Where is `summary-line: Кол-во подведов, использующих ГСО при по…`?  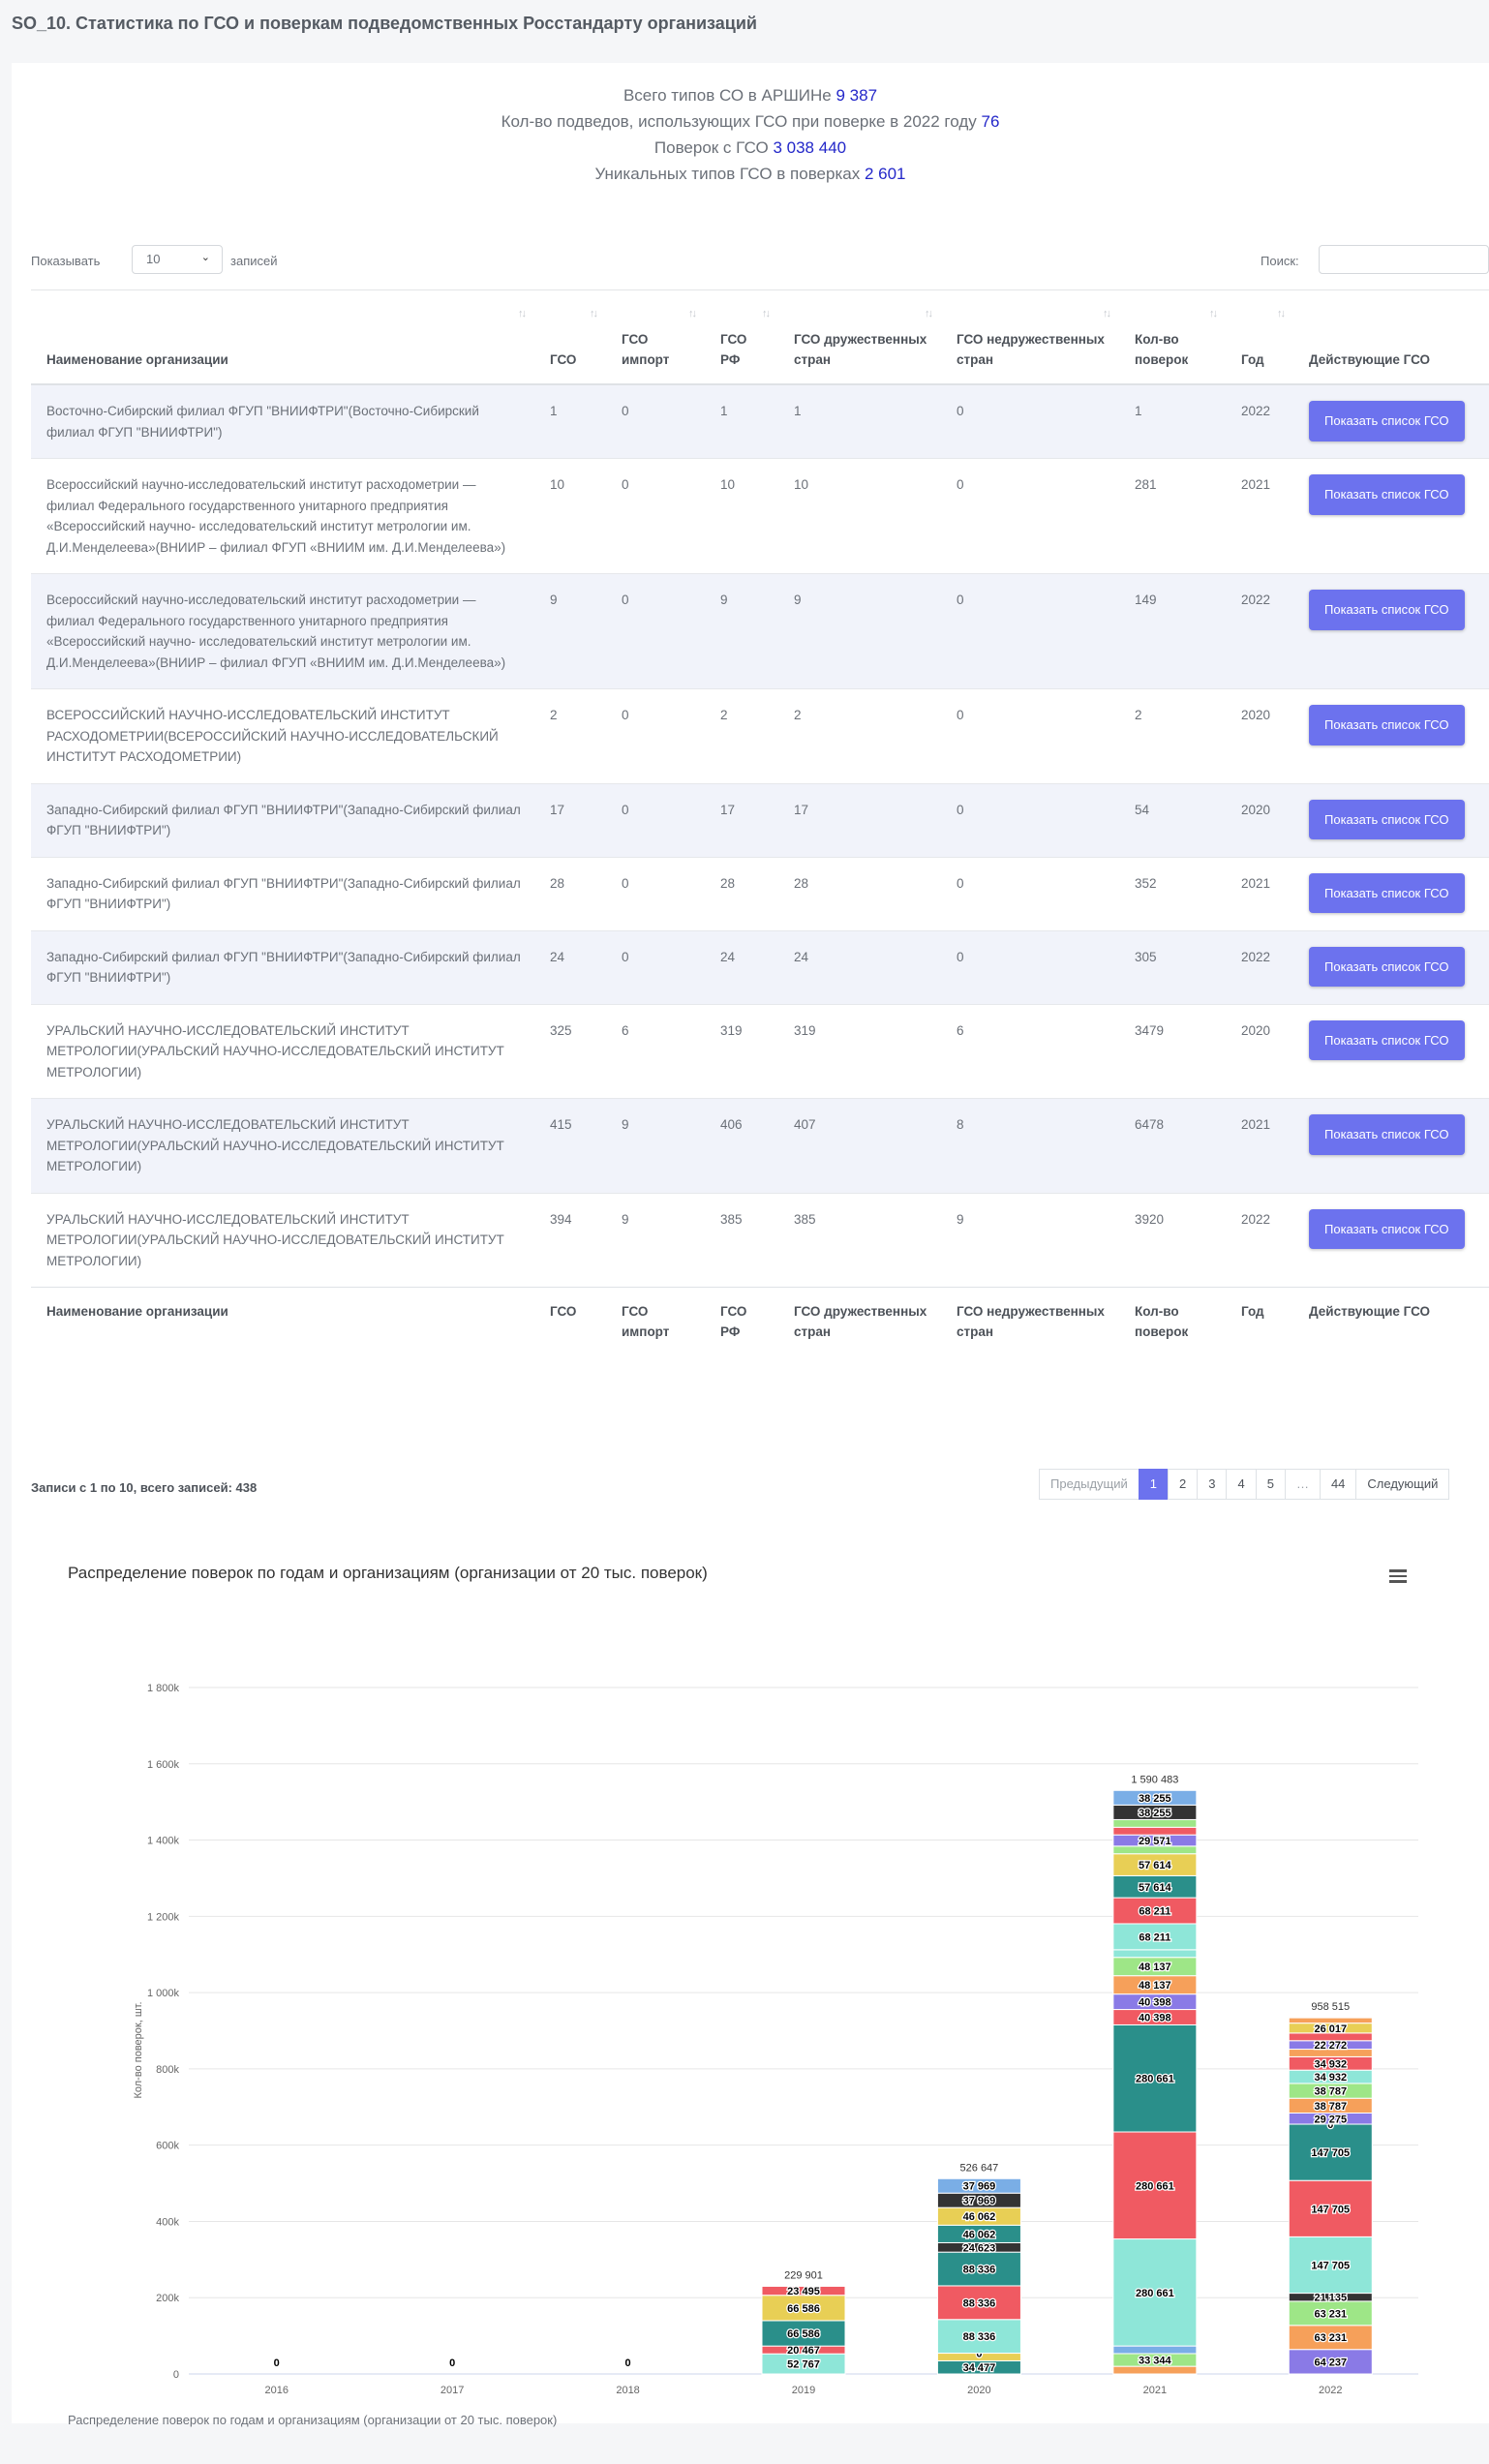 summary-line: Кол-во подведов, использующих ГСО при по… is located at coordinates (750, 121).